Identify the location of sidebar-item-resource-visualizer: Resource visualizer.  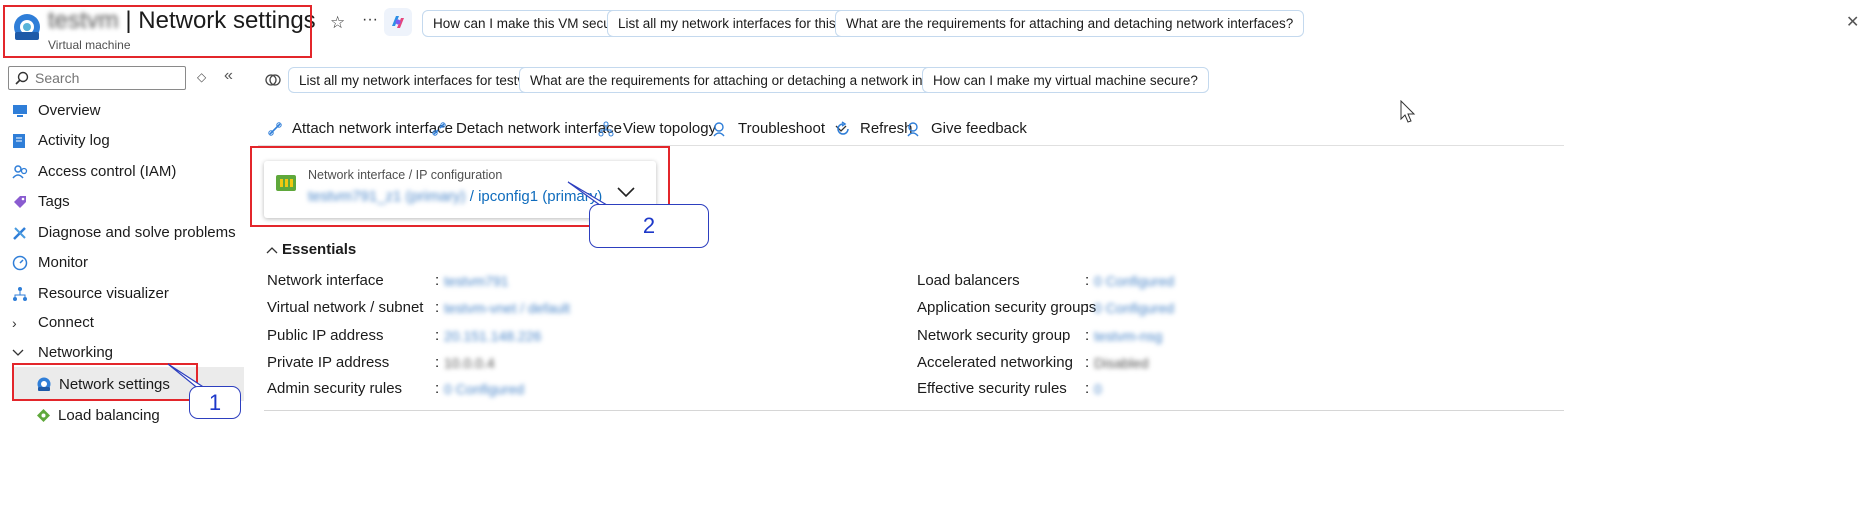
(90, 293).